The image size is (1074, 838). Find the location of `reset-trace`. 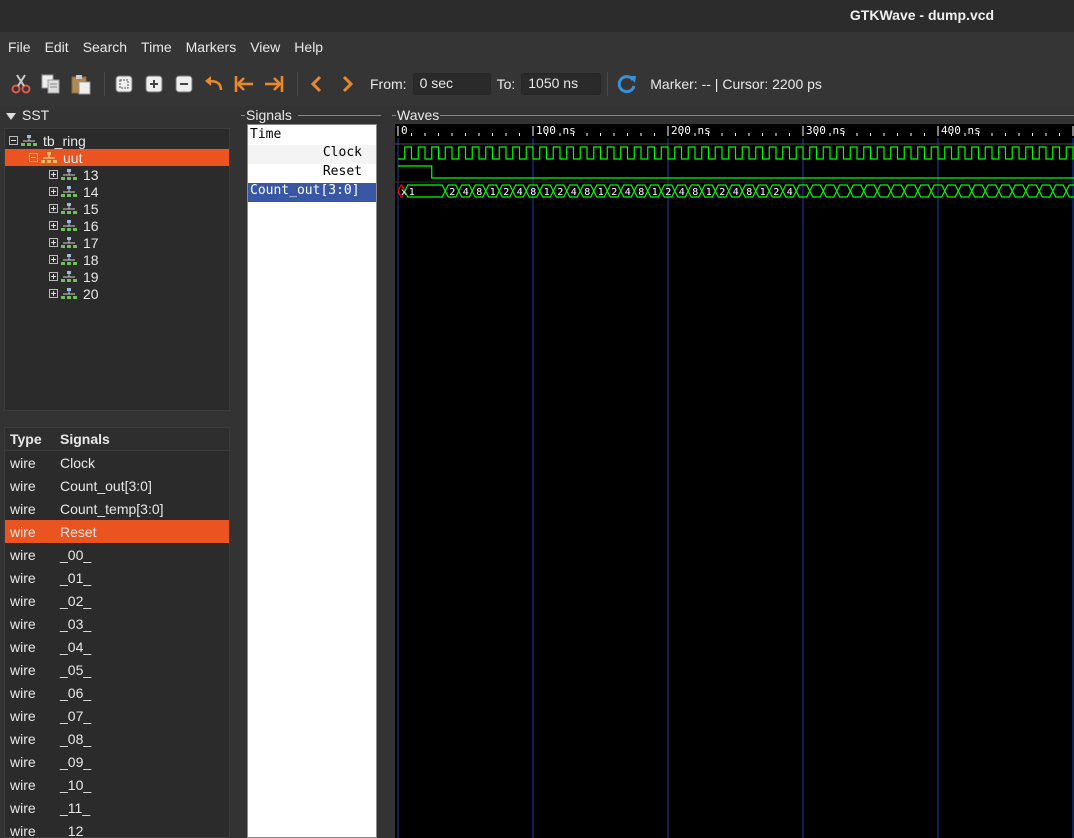

reset-trace is located at coordinates (736, 172).